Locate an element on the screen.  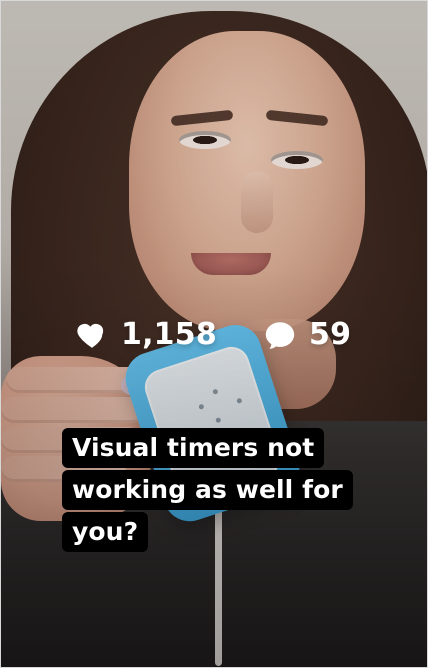
finger is located at coordinates (73, 410).